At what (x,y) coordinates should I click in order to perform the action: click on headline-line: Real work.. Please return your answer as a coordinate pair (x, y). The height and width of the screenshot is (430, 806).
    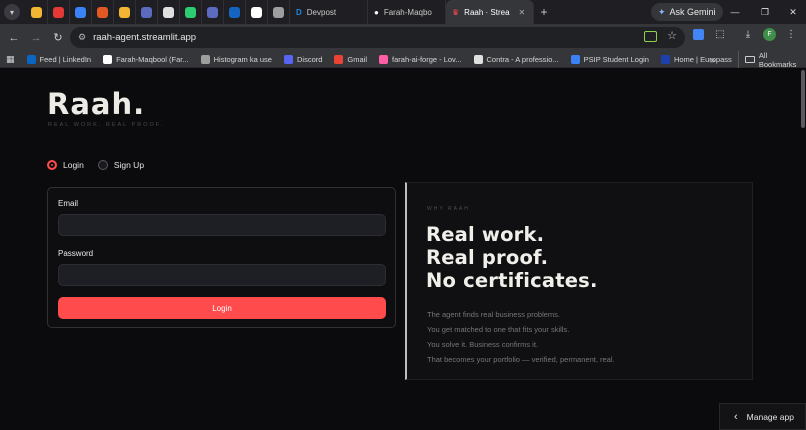
    Looking at the image, I should click on (485, 234).